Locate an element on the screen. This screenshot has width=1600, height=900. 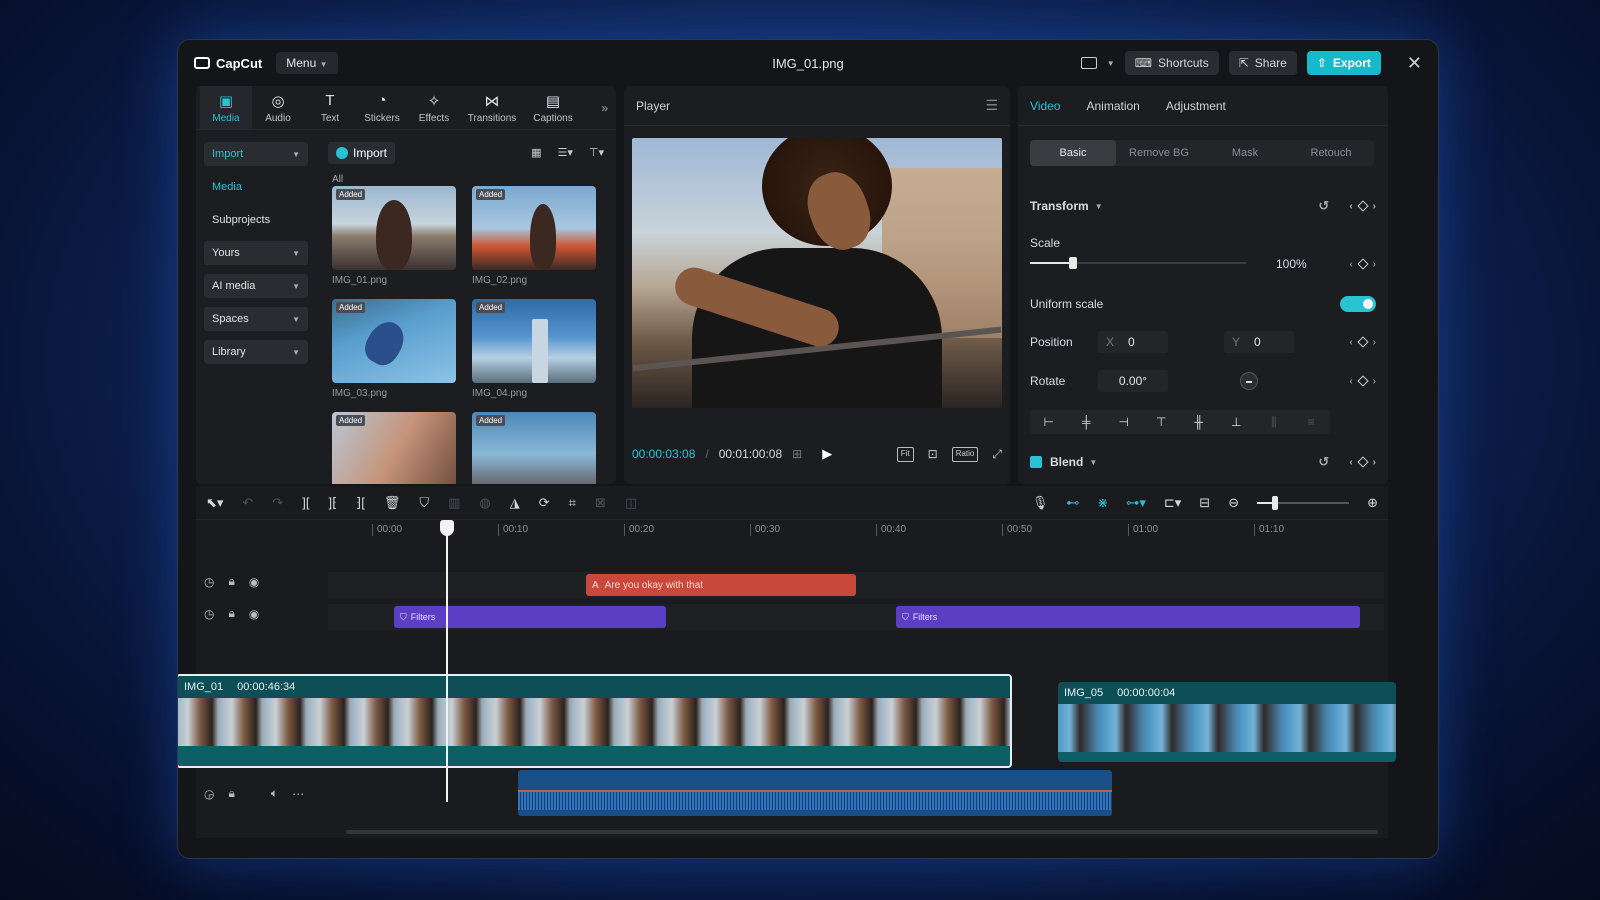
tab-effects: ✧ Effects is located at coordinates (434, 107).